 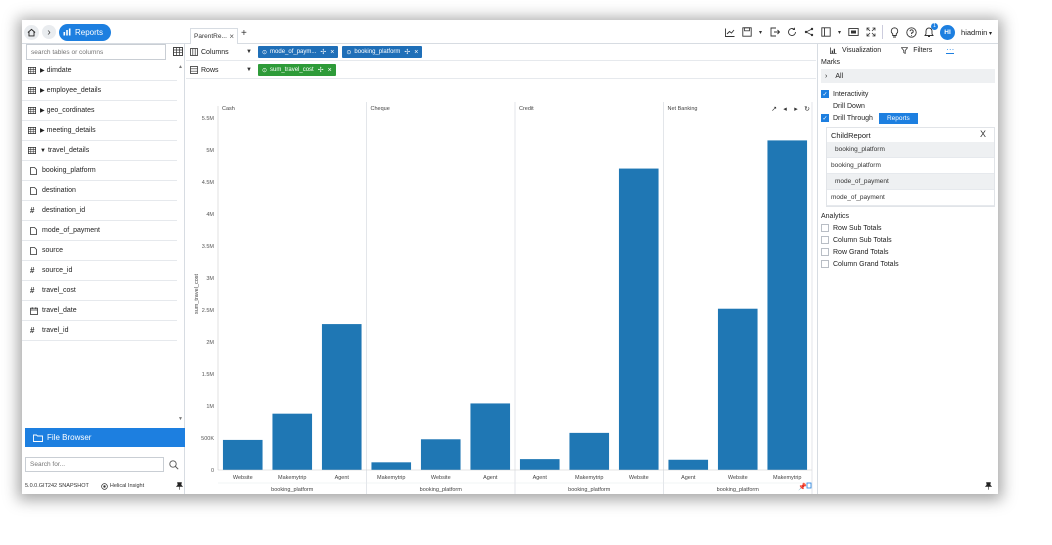 I want to click on drill-down-option: Drill Down, so click(x=908, y=106).